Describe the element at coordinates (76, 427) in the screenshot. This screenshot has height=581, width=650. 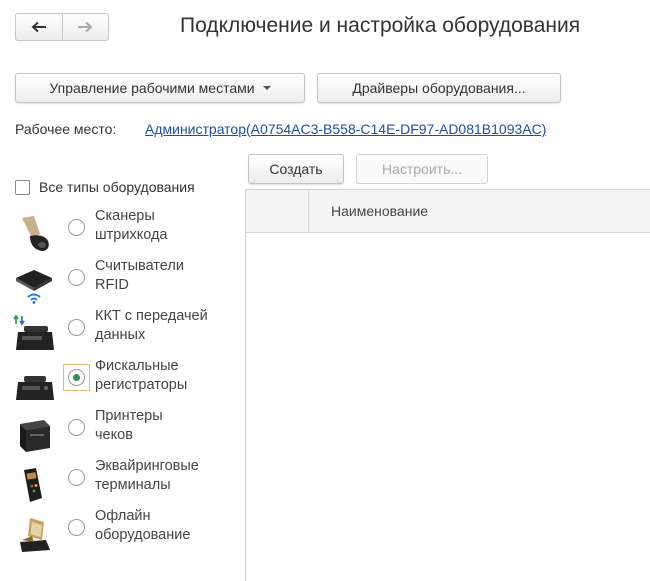
I see `radio-receipt-printers` at that location.